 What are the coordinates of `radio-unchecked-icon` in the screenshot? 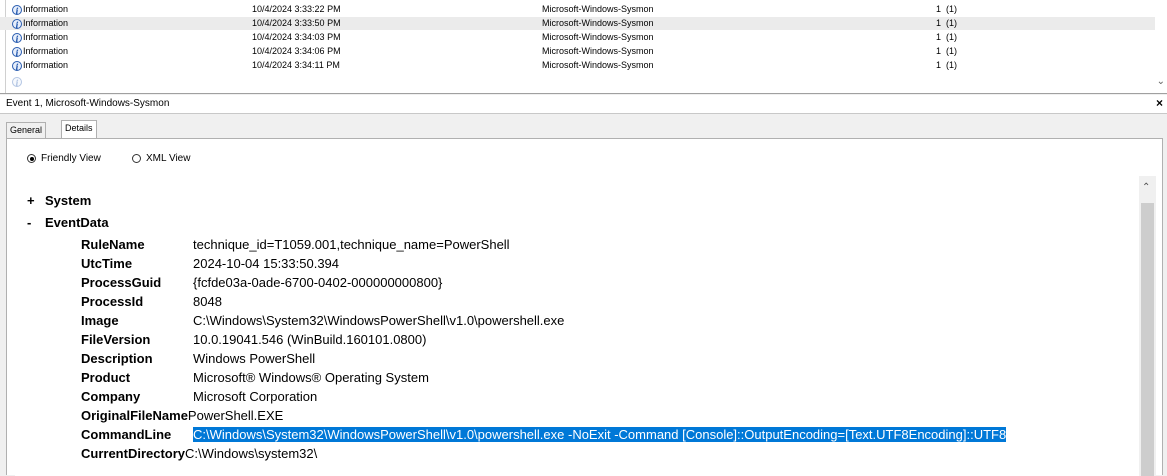 It's located at (136, 158).